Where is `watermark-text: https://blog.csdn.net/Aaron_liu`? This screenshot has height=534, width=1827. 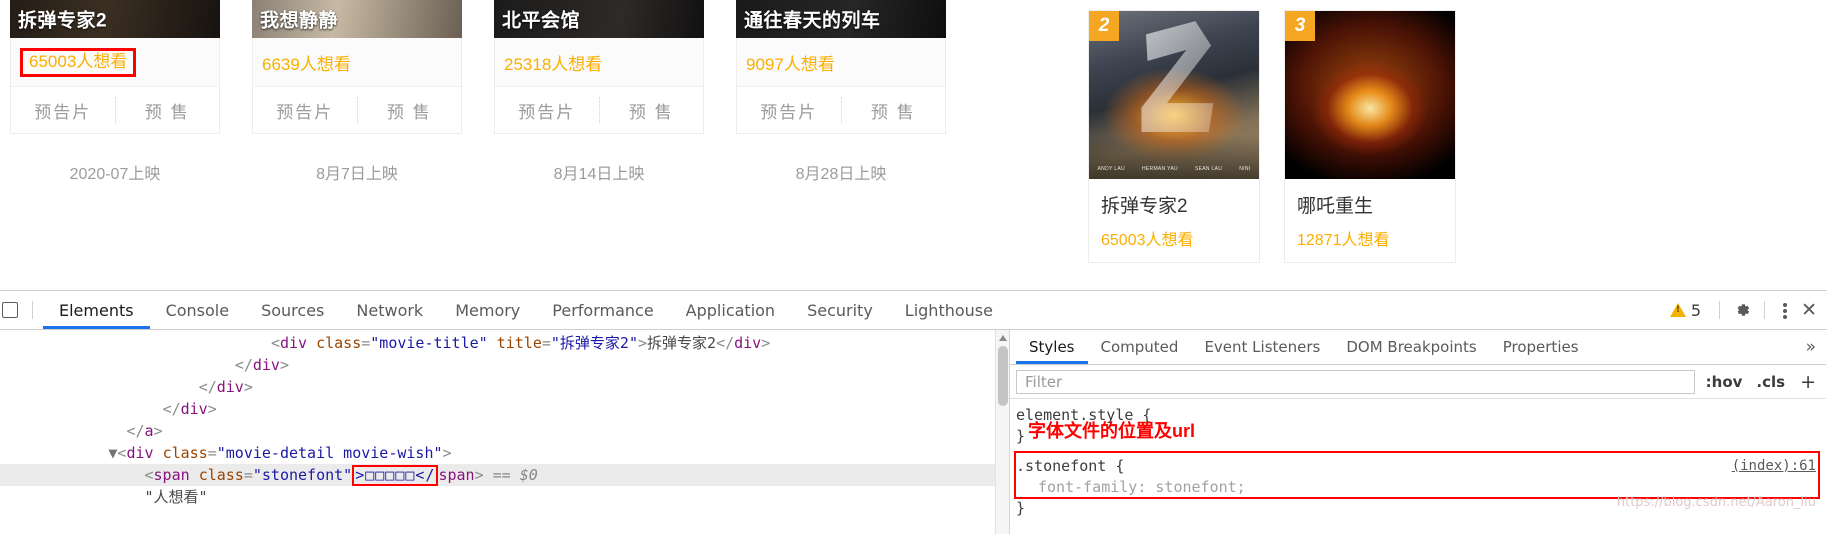
watermark-text: https://blog.csdn.net/Aaron_liu is located at coordinates (1716, 502).